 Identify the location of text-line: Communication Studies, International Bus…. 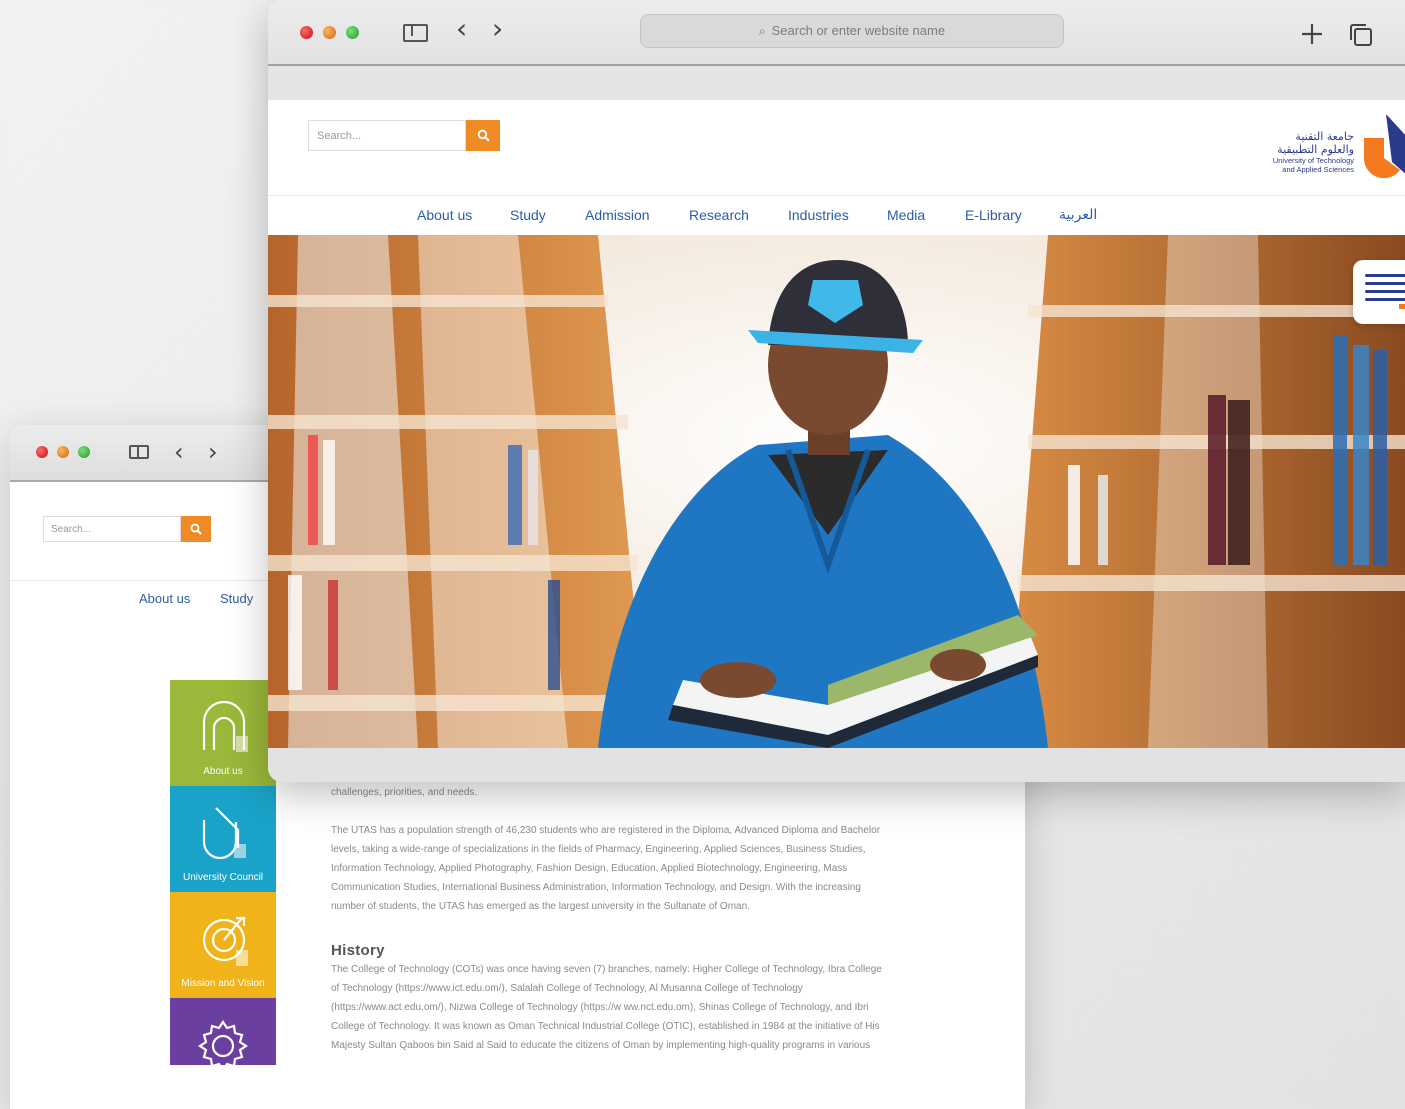
(596, 887).